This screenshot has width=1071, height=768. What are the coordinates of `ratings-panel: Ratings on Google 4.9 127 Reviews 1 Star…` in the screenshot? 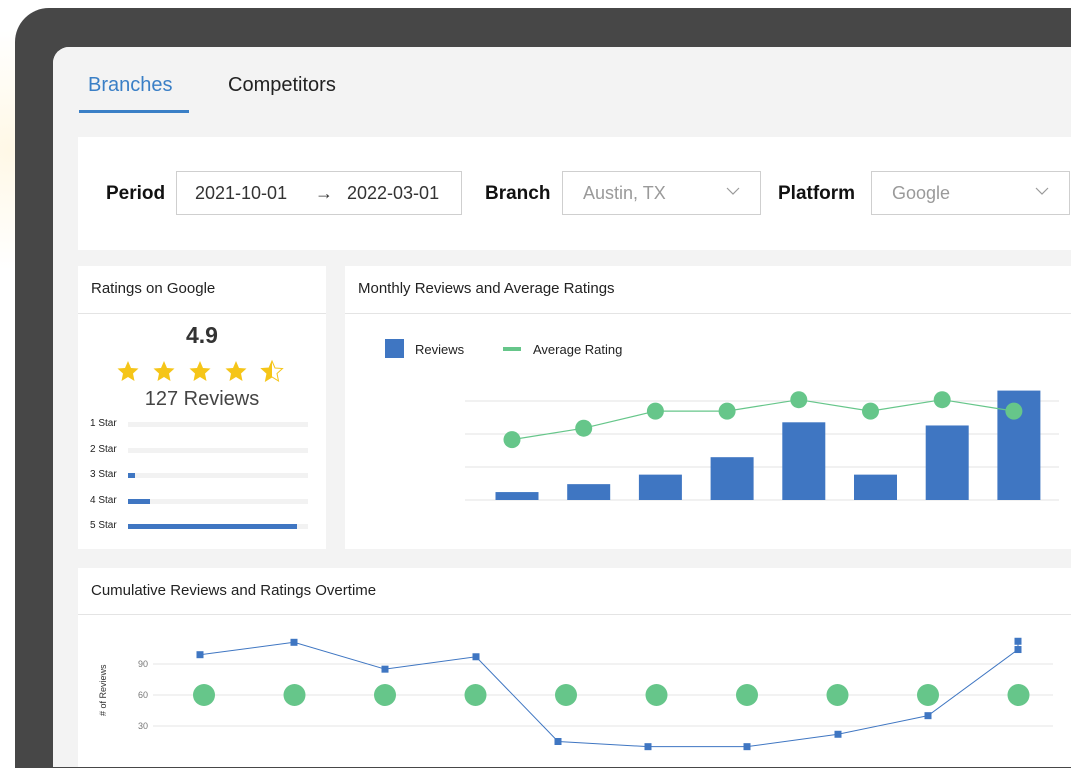 It's located at (202, 407).